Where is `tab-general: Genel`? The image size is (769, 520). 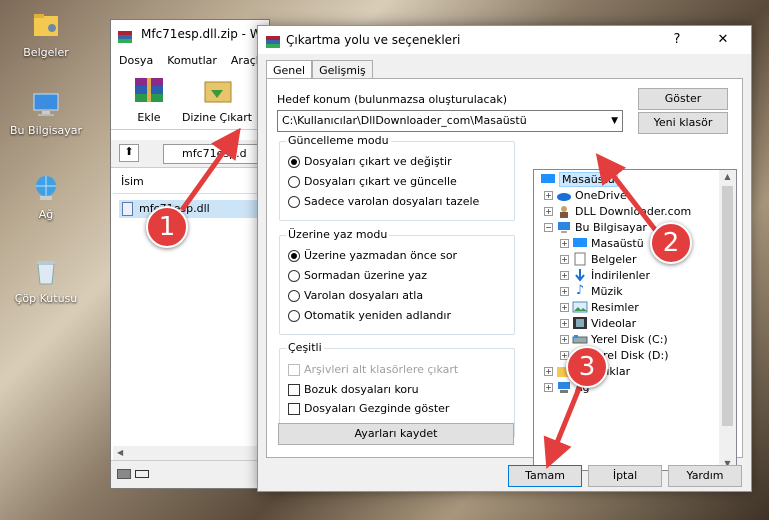
tab-general: Genel is located at coordinates (289, 70).